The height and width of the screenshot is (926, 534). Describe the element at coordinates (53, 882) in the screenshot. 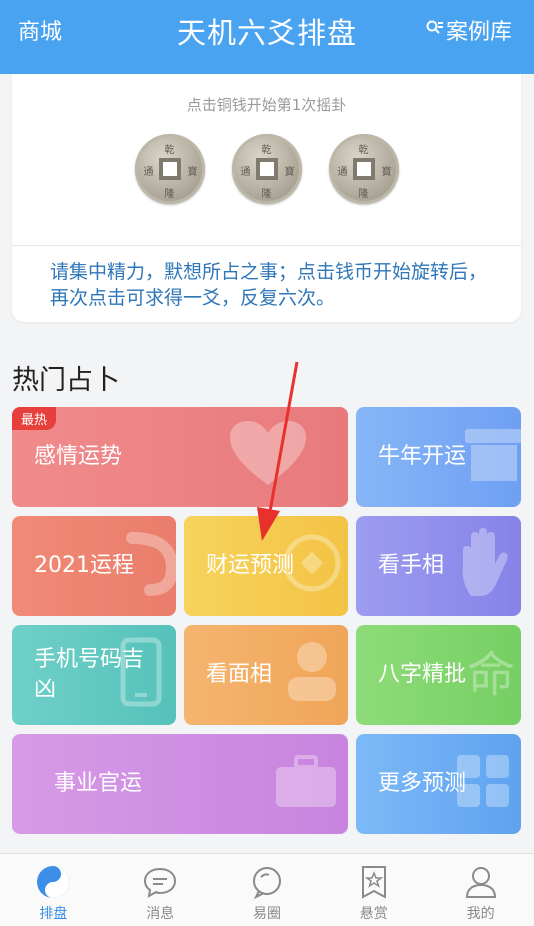

I see `yin-yang-icon` at that location.